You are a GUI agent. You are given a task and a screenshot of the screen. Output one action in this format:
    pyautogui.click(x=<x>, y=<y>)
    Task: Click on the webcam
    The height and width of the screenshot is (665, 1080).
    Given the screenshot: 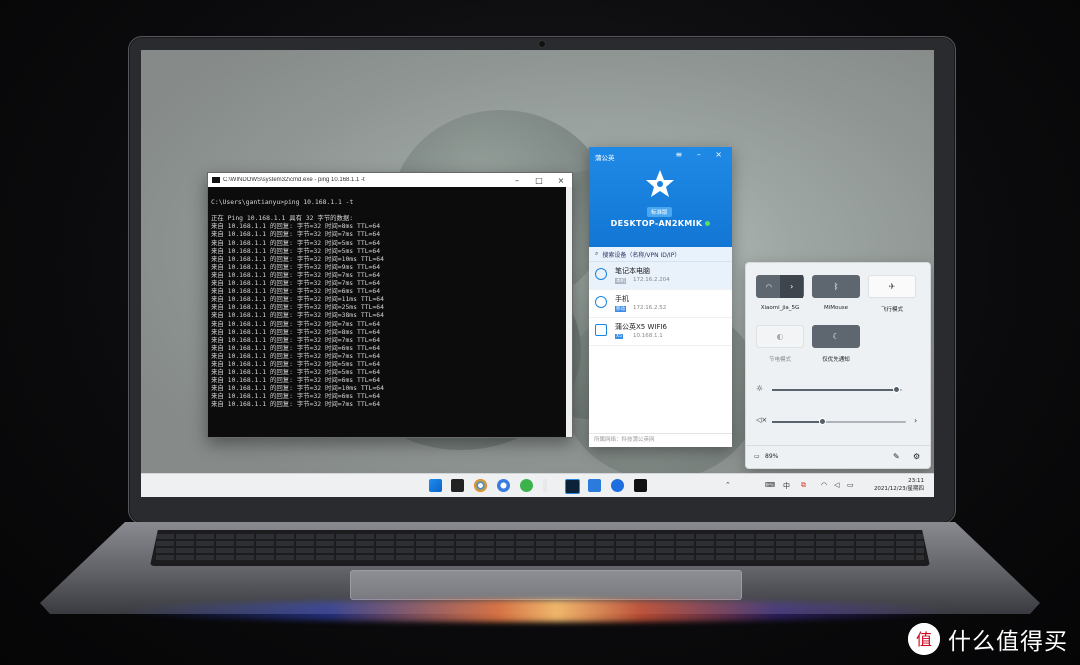 What is the action you would take?
    pyautogui.click(x=542, y=44)
    